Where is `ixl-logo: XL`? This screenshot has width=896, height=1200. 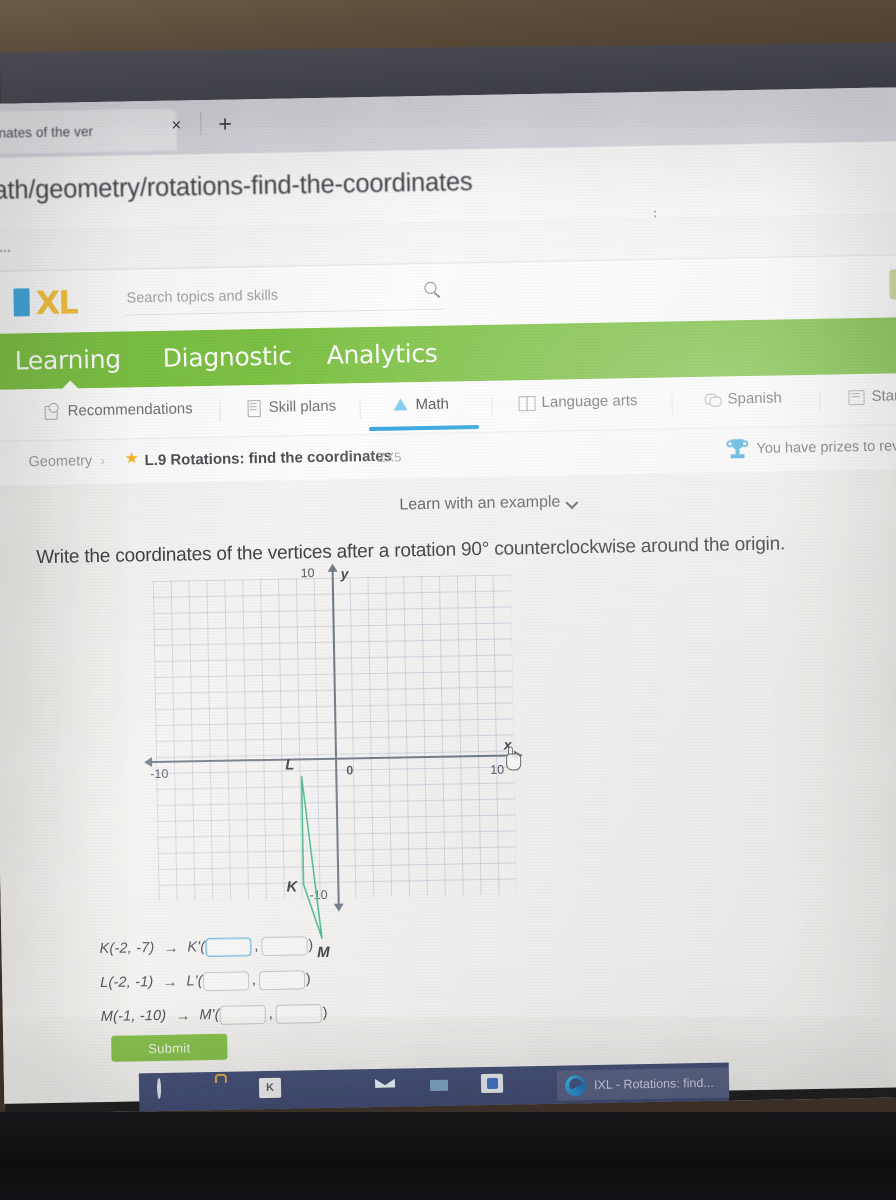 ixl-logo: XL is located at coordinates (63, 303).